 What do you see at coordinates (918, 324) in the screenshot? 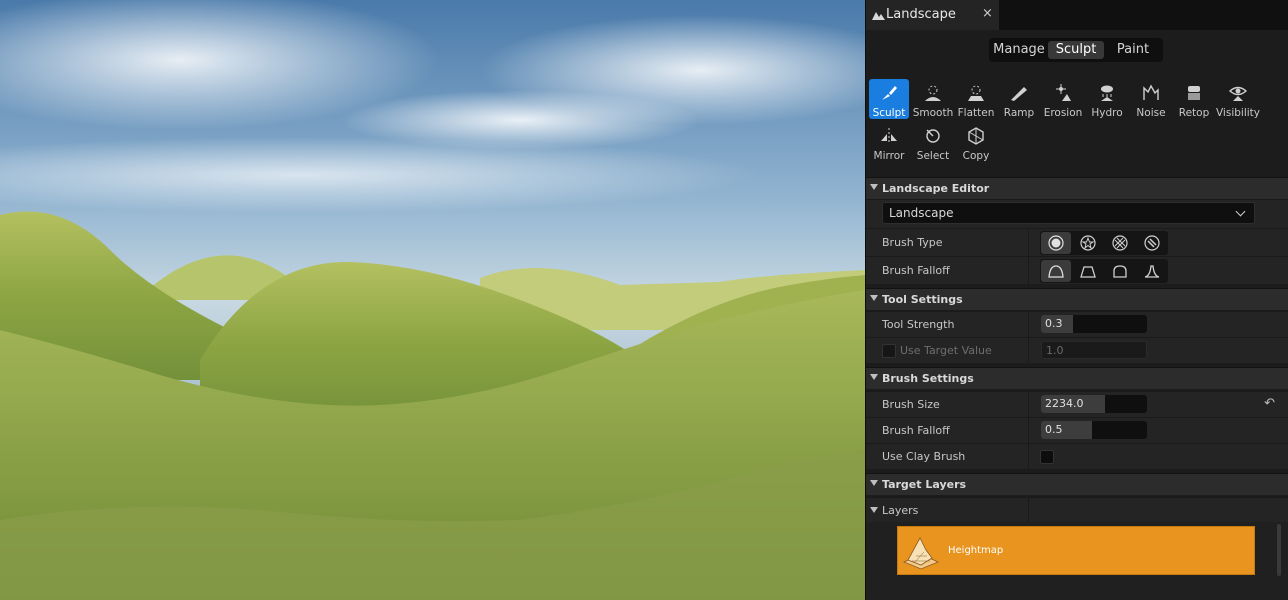
I see `tool-strength-label: Tool Strength` at bounding box center [918, 324].